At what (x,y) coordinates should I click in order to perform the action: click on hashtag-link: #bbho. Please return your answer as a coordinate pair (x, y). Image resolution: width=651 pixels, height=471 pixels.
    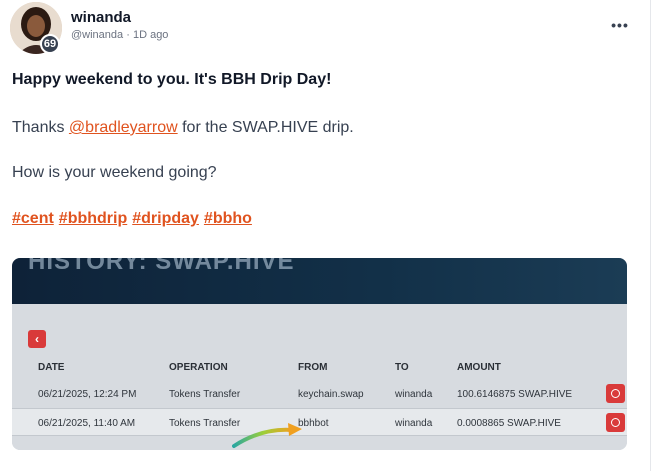
    Looking at the image, I should click on (228, 218).